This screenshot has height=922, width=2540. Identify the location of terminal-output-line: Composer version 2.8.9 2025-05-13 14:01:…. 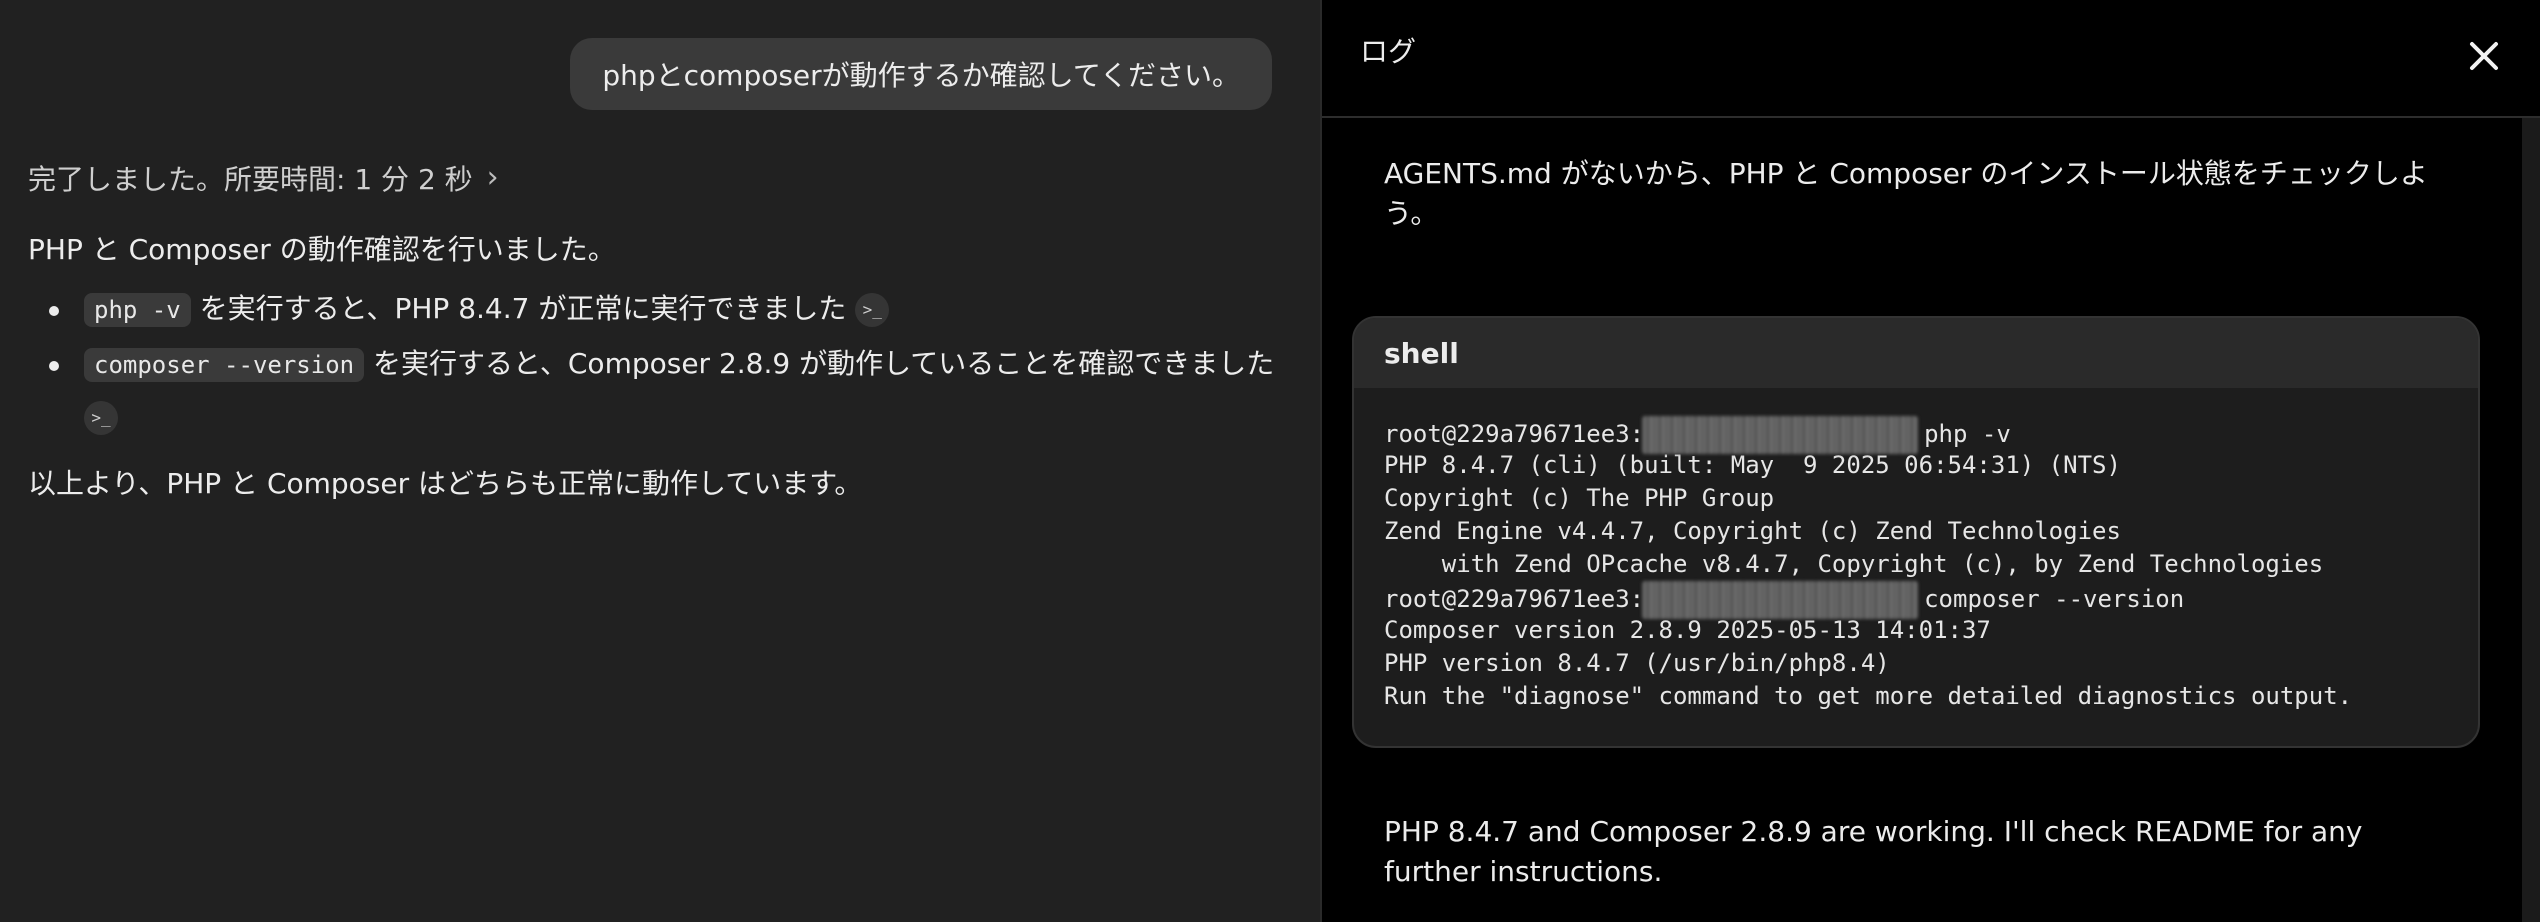
(1687, 630).